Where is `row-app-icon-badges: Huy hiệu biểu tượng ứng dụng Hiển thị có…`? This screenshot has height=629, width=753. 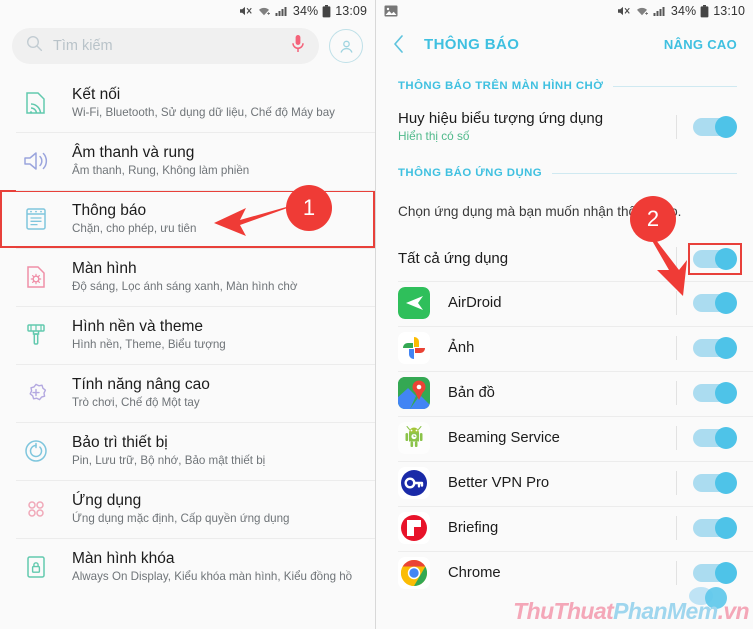
row-app-icon-badges: Huy hiệu biểu tượng ứng dụng Hiển thị có… is located at coordinates (564, 126).